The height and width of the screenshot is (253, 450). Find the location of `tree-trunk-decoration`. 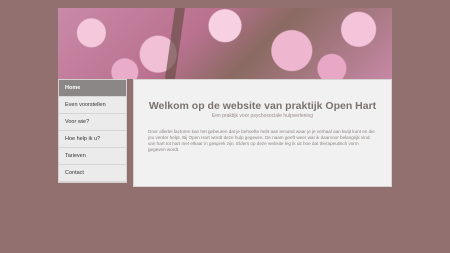

tree-trunk-decoration is located at coordinates (175, 43).